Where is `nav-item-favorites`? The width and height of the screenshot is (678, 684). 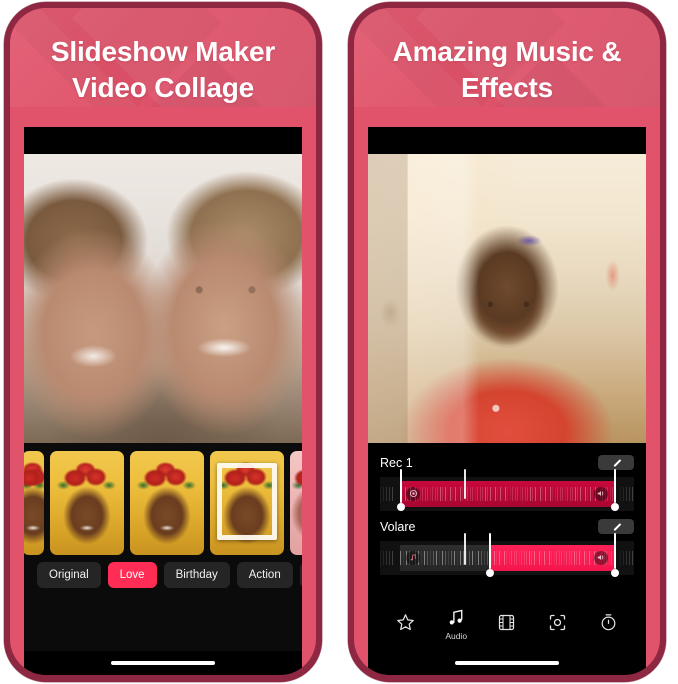
nav-item-favorites is located at coordinates (405, 624).